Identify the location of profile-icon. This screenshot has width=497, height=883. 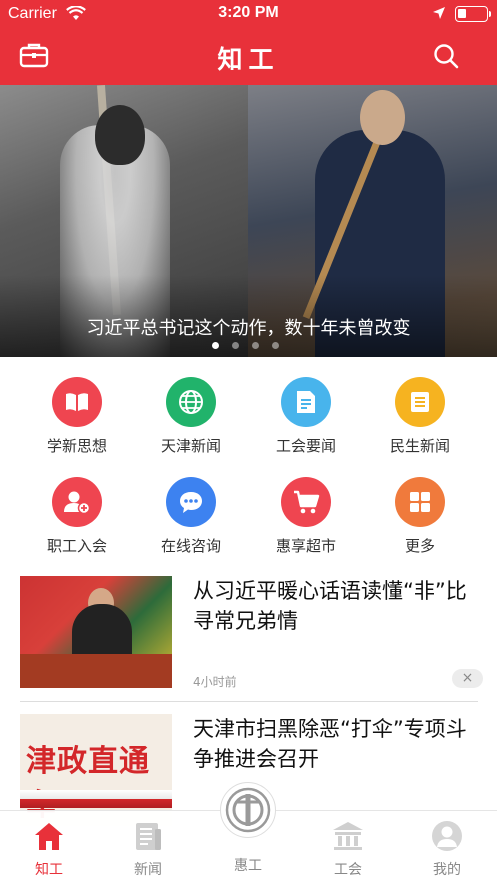
(447, 836).